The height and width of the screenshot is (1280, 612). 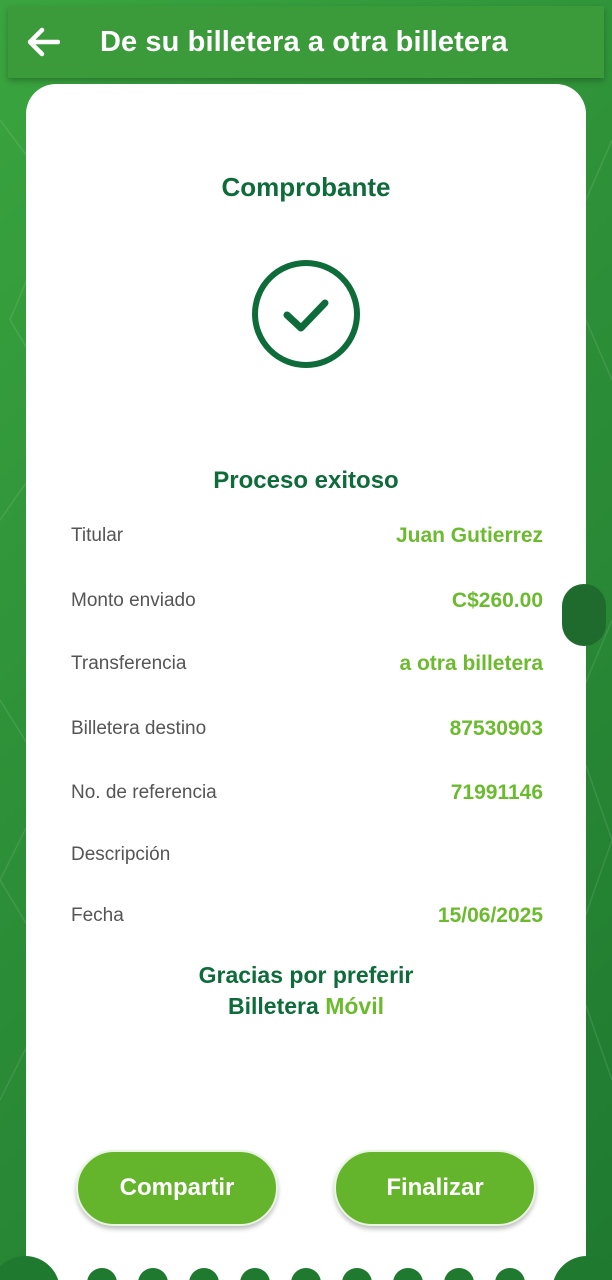 I want to click on brand-name: Billetera, so click(x=273, y=1006).